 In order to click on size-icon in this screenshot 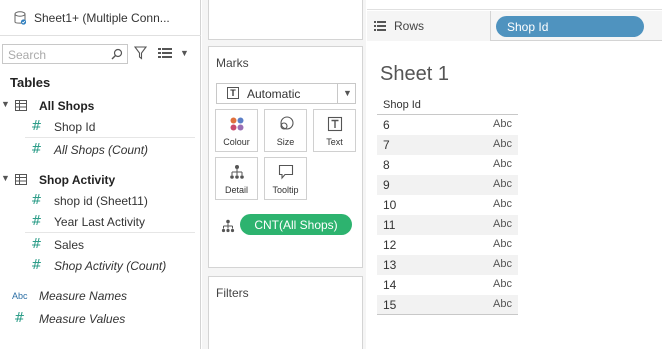, I will do `click(287, 123)`.